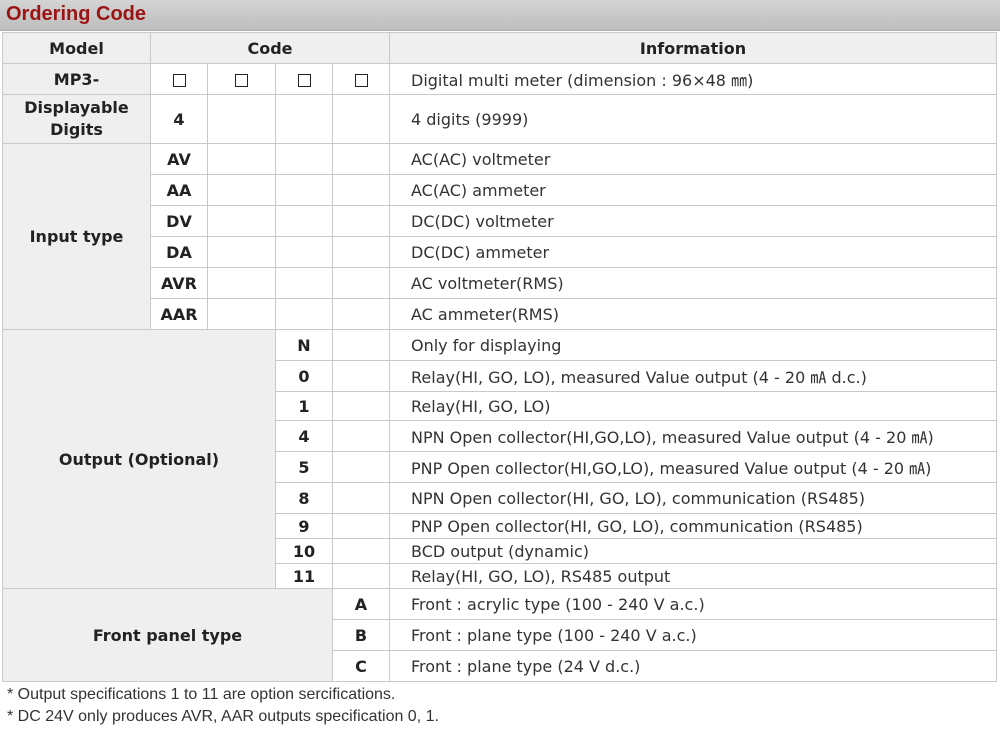  What do you see at coordinates (76, 14) in the screenshot?
I see `page-title: Ordering Code` at bounding box center [76, 14].